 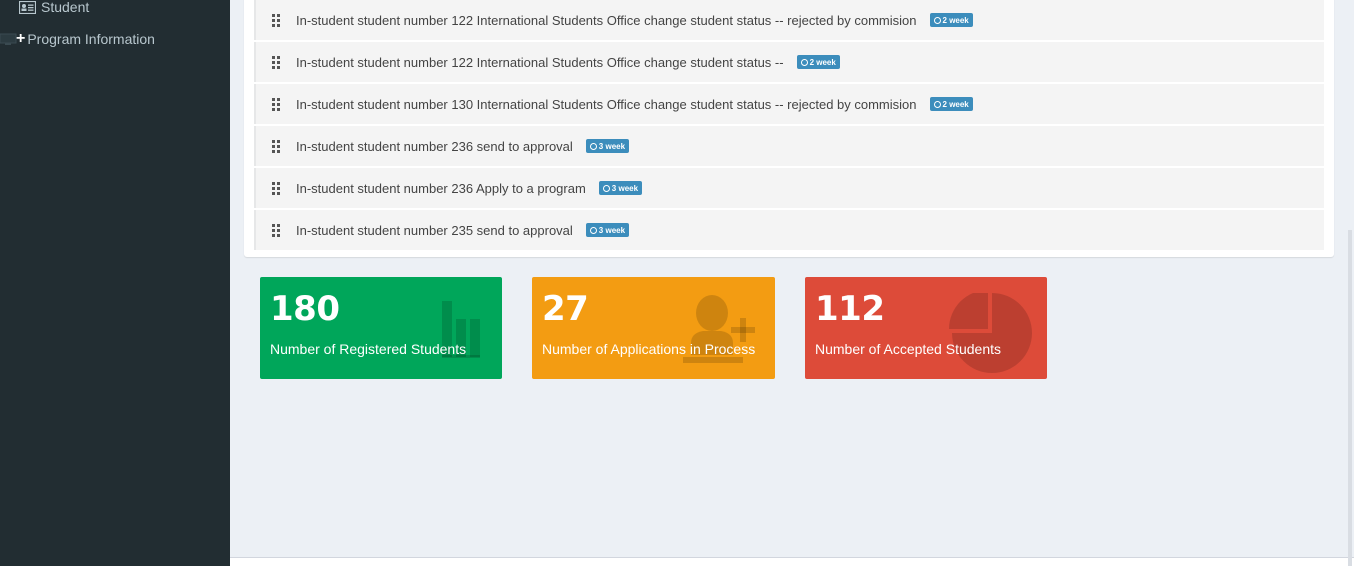 I want to click on pie-chart-icon, so click(x=990, y=333).